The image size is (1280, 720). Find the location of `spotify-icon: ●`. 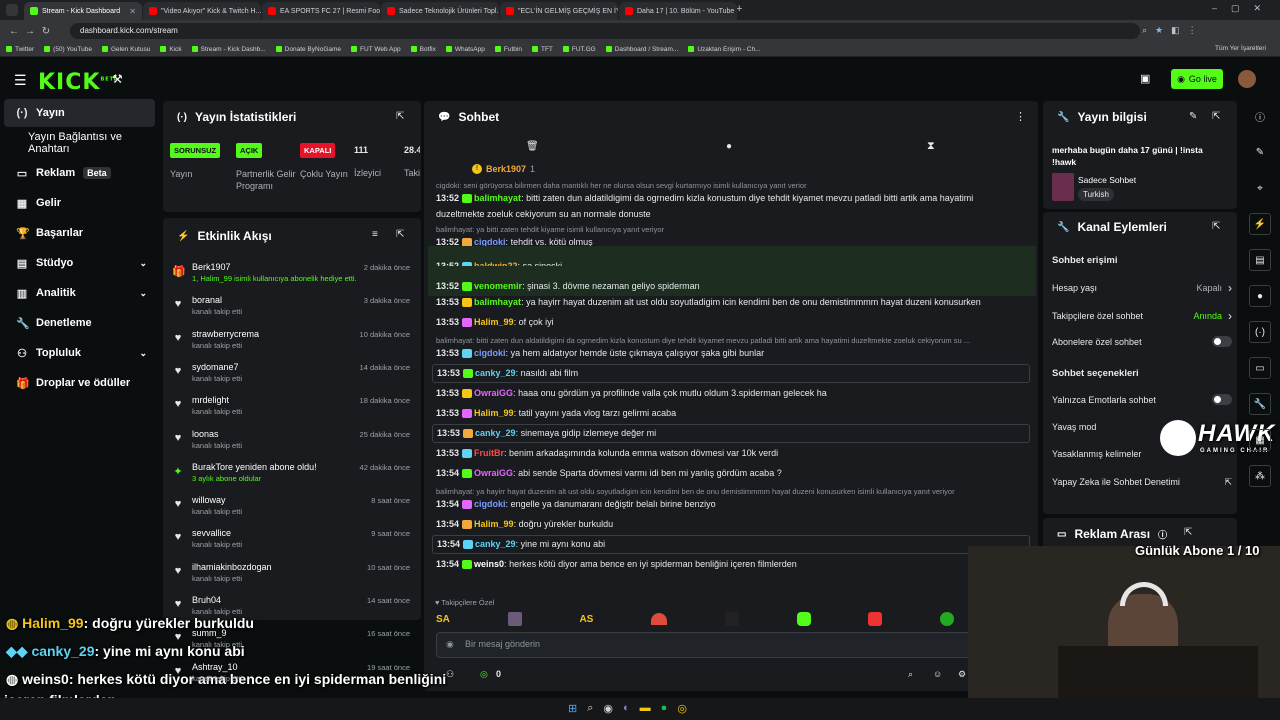

spotify-icon: ● is located at coordinates (664, 708).